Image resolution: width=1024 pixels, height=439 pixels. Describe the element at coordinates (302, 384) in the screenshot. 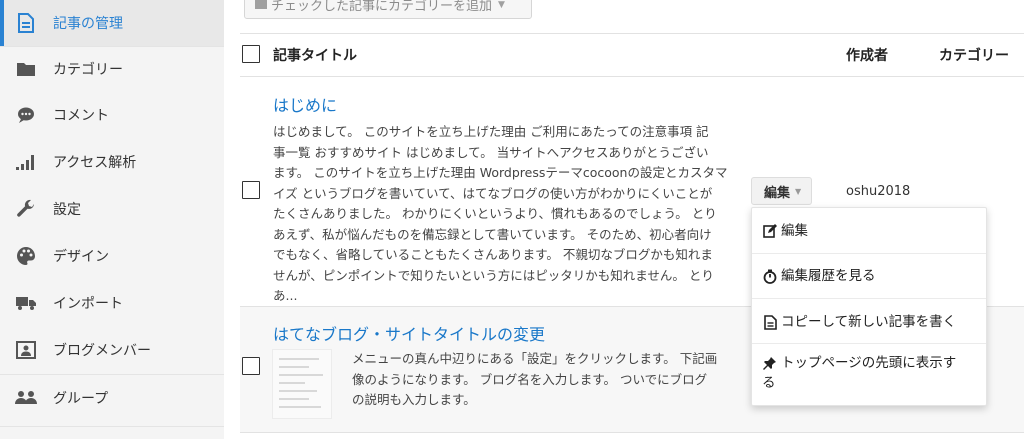

I see `post-thumbnail` at that location.